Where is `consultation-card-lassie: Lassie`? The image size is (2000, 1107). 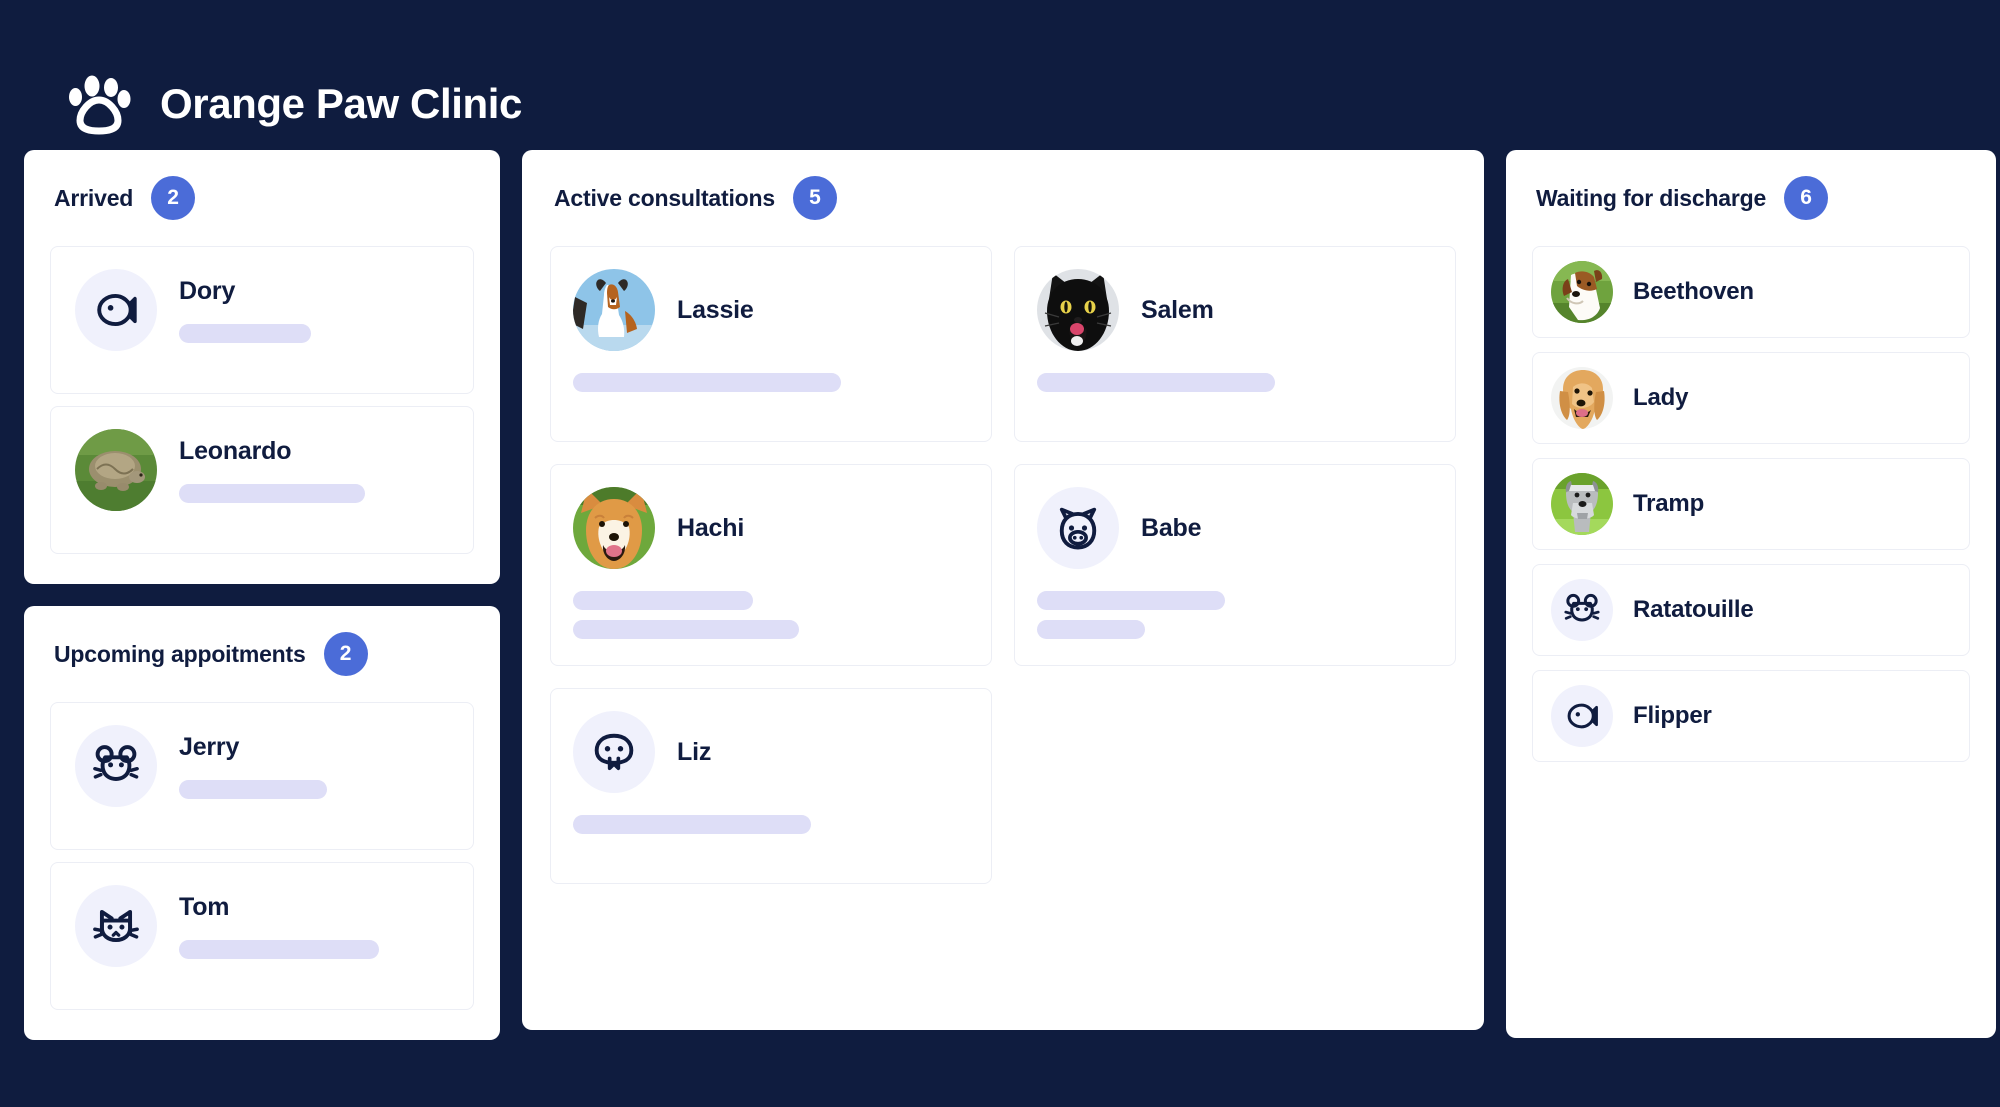
consultation-card-lassie: Lassie is located at coordinates (771, 344).